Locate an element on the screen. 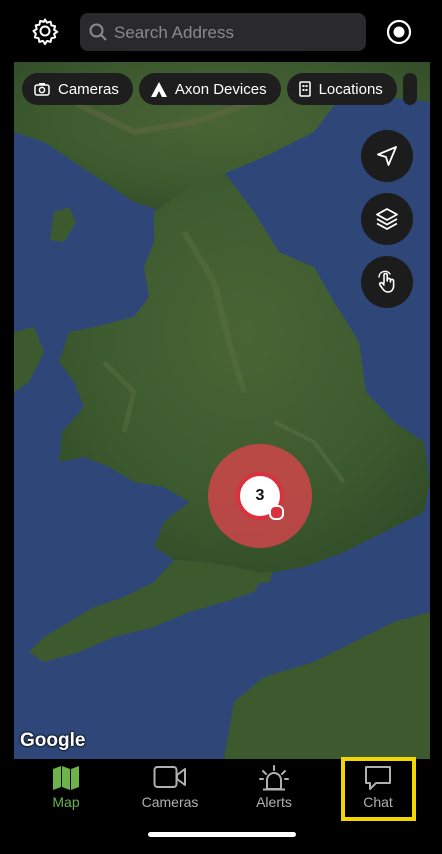 This screenshot has height=854, width=442. map-layers-button is located at coordinates (387, 219).